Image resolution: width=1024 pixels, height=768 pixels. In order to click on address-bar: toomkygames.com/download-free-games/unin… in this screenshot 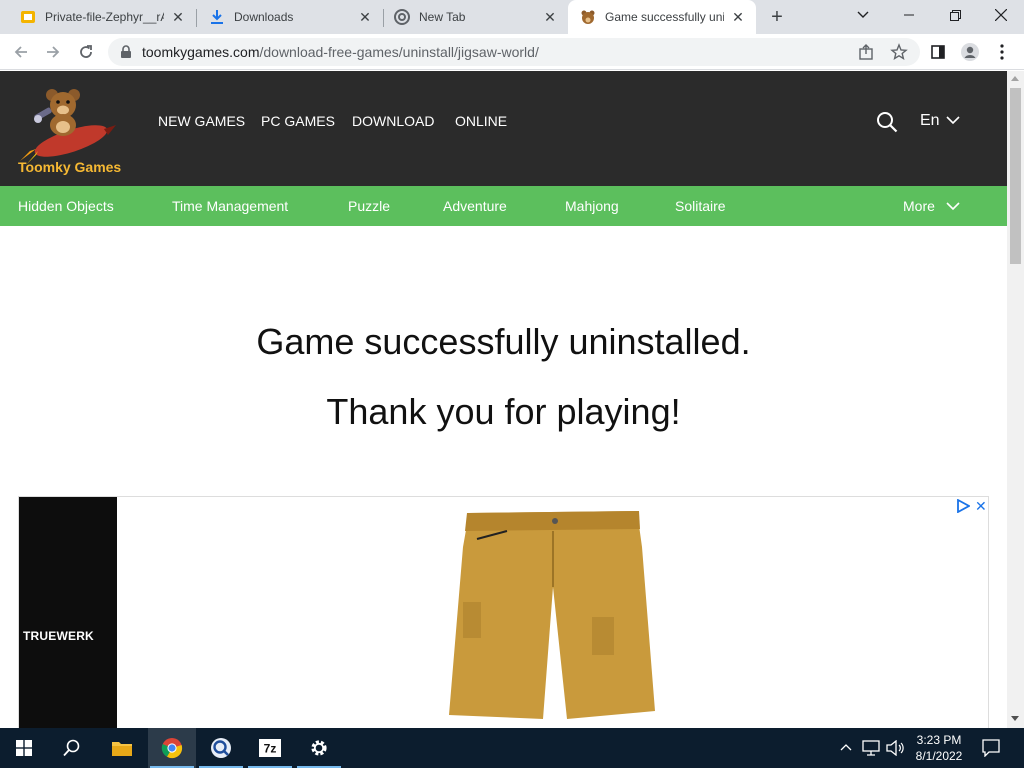, I will do `click(514, 52)`.